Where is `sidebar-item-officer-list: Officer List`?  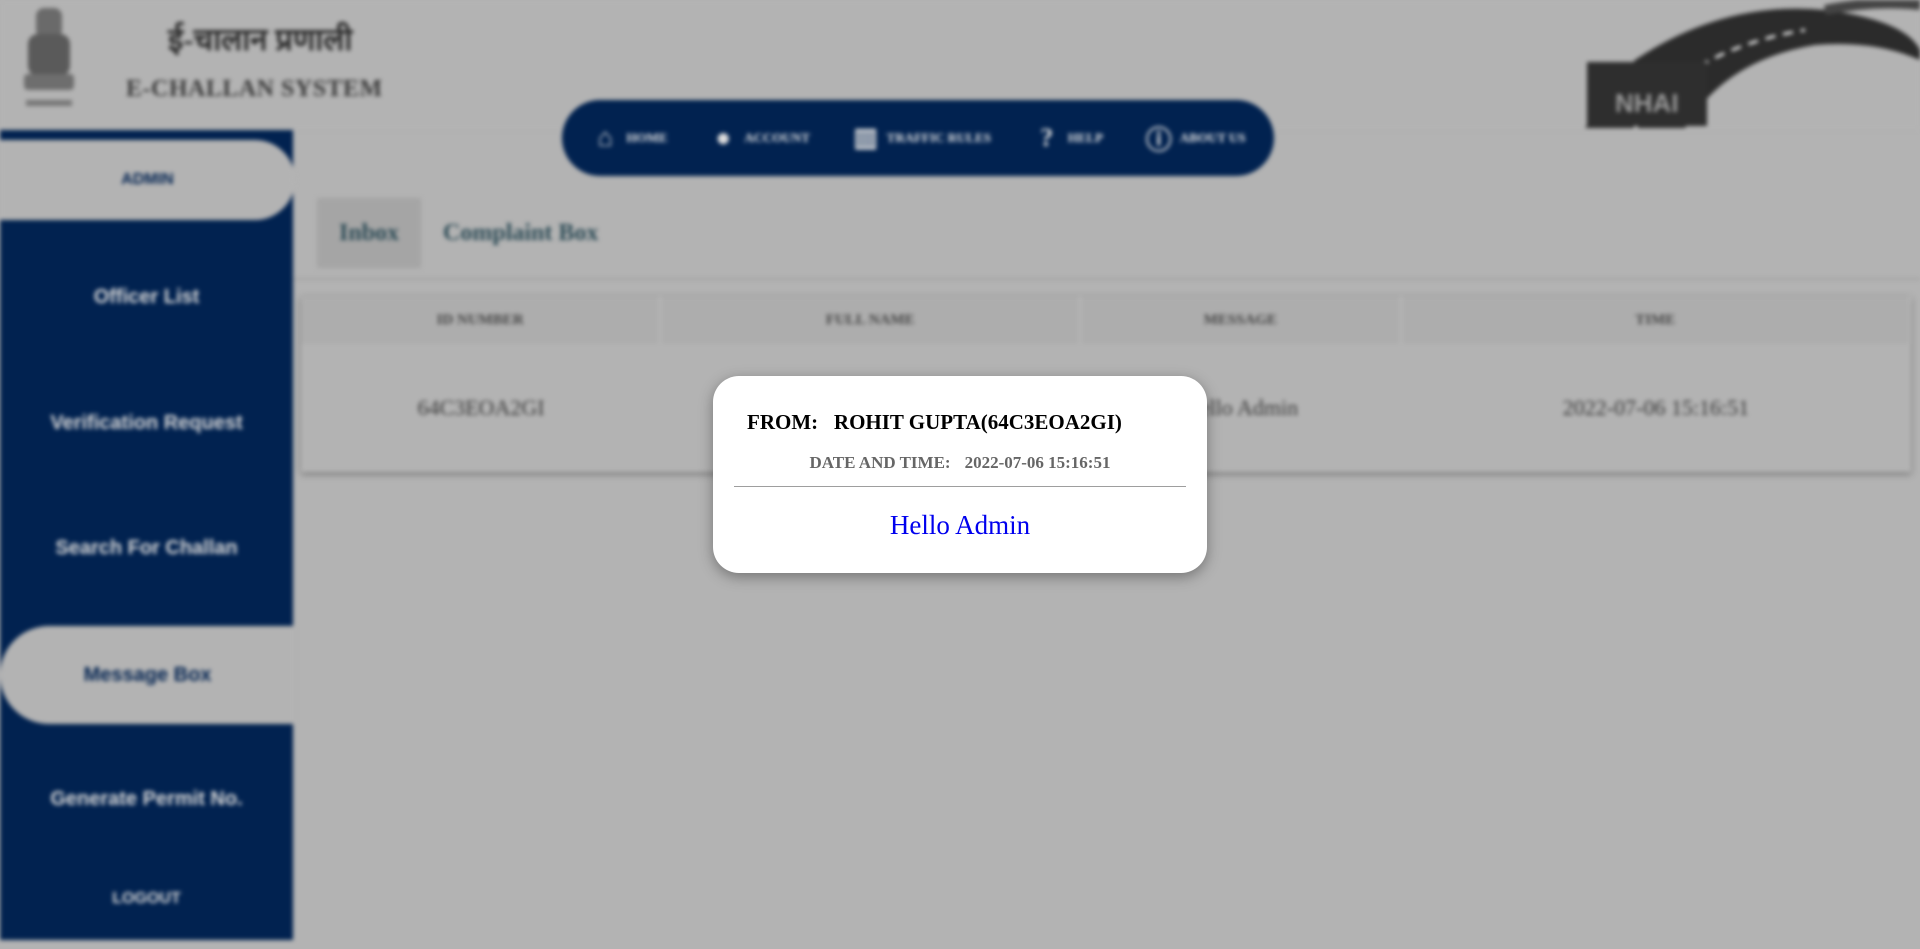 sidebar-item-officer-list: Officer List is located at coordinates (146, 297).